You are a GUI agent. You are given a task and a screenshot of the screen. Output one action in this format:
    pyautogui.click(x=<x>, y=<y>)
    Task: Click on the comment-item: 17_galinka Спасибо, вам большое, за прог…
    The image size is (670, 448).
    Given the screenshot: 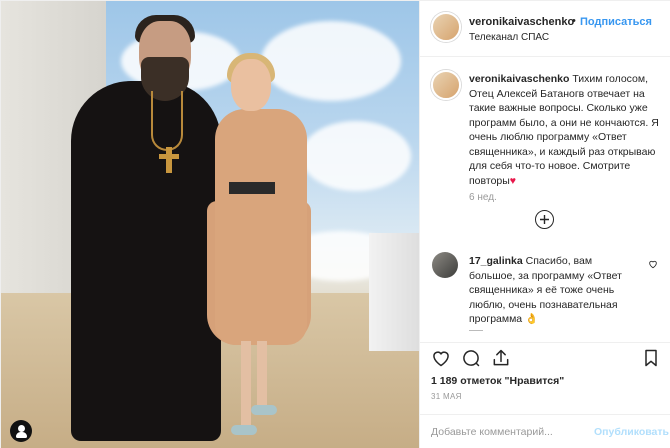 What is the action you would take?
    pyautogui.click(x=555, y=290)
    